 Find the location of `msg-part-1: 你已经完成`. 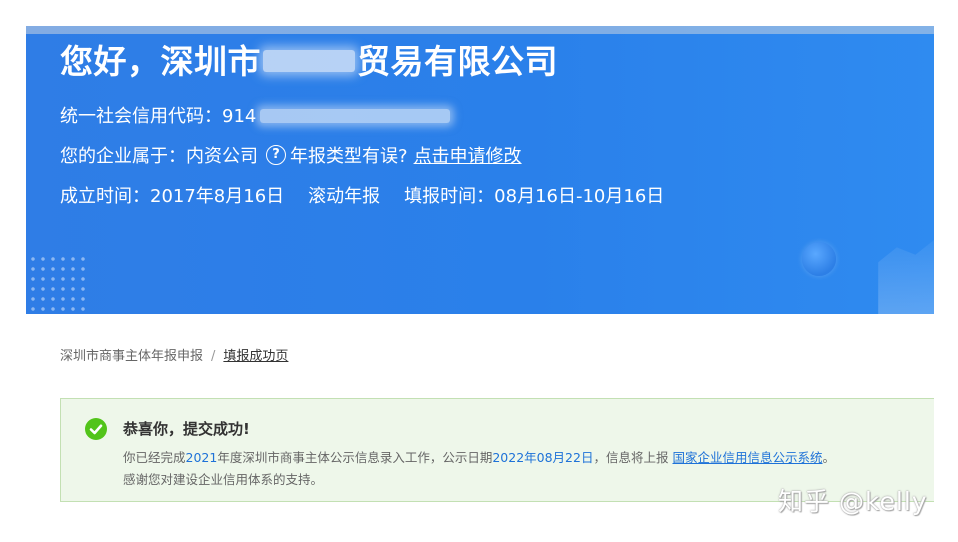

msg-part-1: 你已经完成 is located at coordinates (154, 457).